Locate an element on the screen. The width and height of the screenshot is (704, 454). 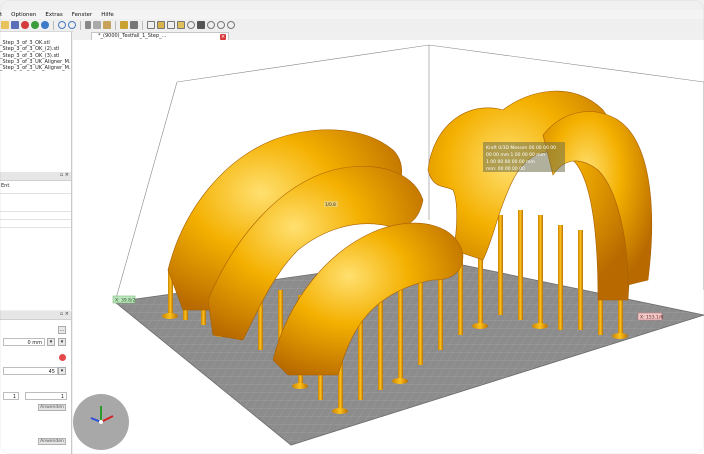
menu-bar: t Optionen Extras Fenster Hilfe is located at coordinates (352, 14).